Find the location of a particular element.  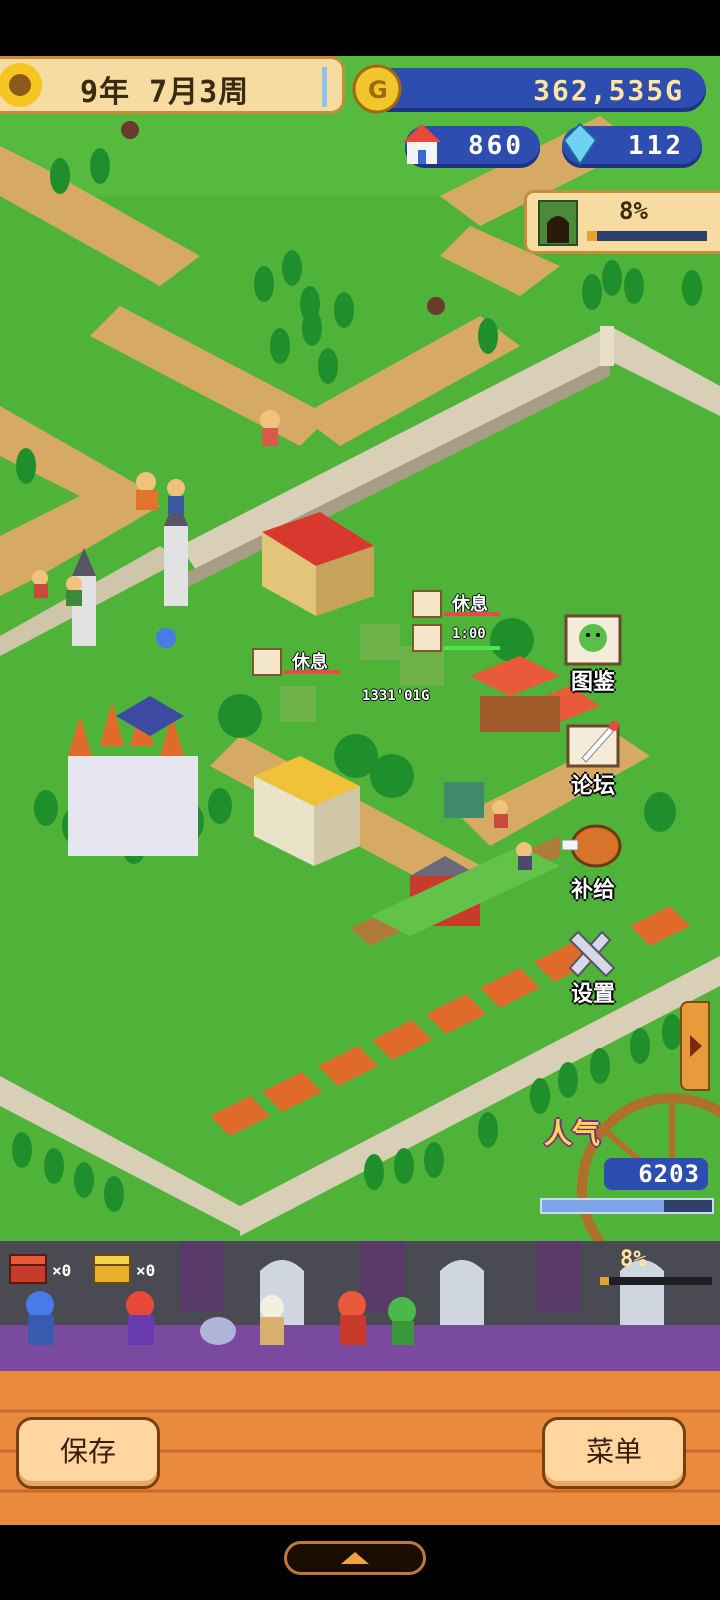

knight-sprite is located at coordinates (352, 1318).